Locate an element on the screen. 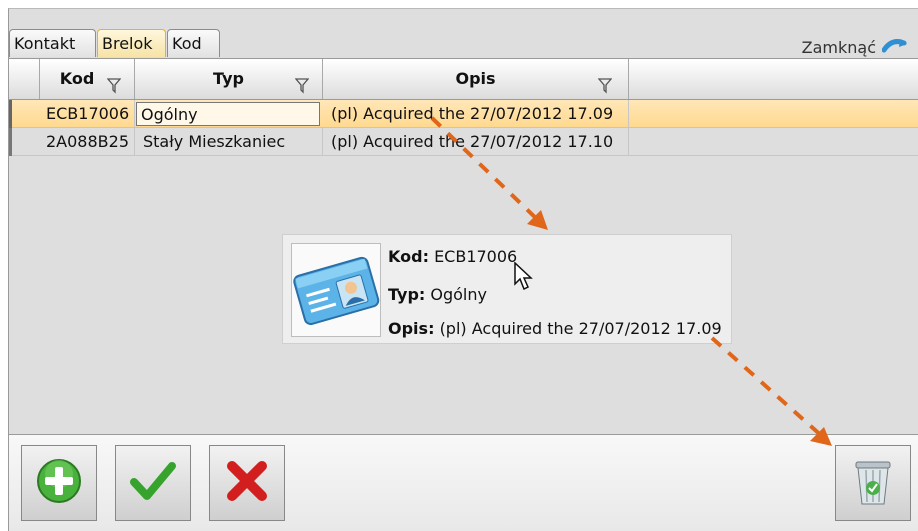 Image resolution: width=918 pixels, height=531 pixels. cell-opis: (pl) Acquired the 27/07/2012 17.10 is located at coordinates (476, 142).